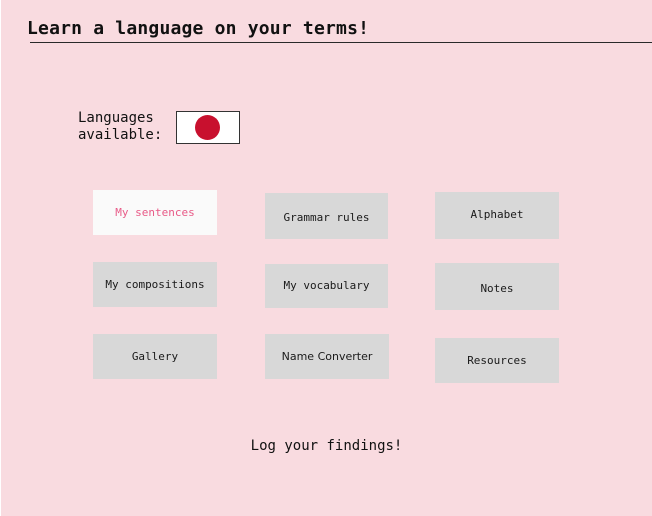 The height and width of the screenshot is (516, 652). What do you see at coordinates (326, 286) in the screenshot?
I see `my-vocabulary-button: My vocabulary` at bounding box center [326, 286].